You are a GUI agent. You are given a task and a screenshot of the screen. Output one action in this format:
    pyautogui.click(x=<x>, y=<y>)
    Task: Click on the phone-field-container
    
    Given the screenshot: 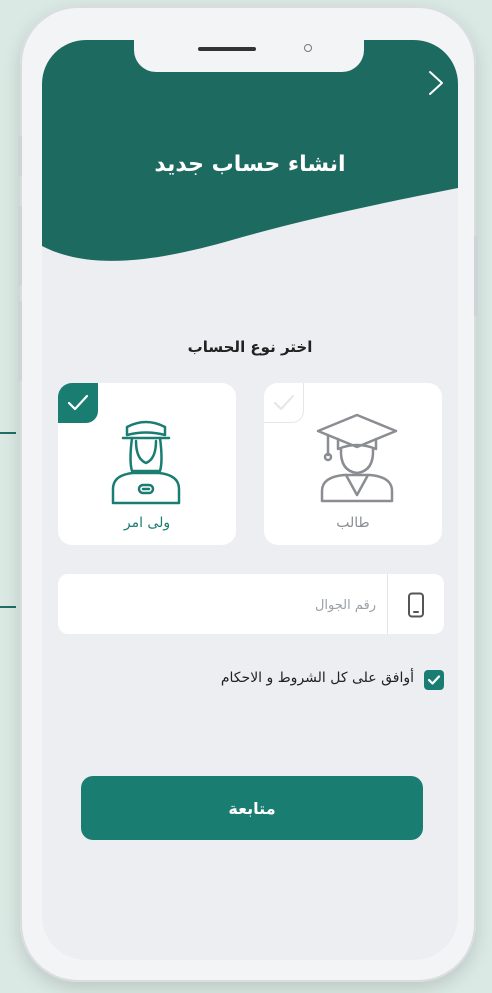 What is the action you would take?
    pyautogui.click(x=251, y=604)
    